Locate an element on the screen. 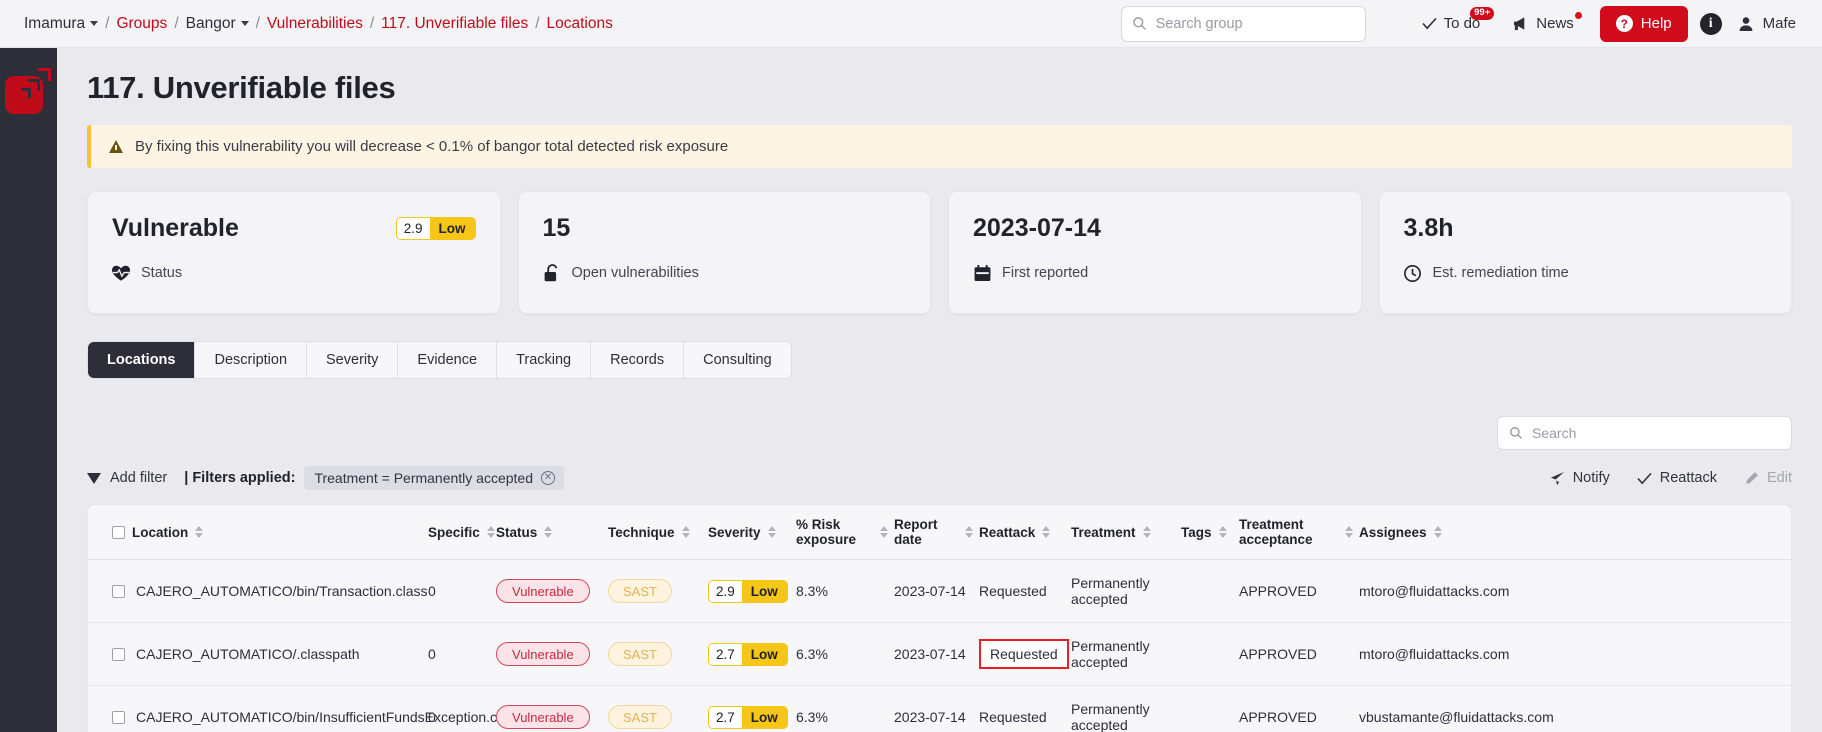 This screenshot has height=732, width=1822. tab-label: Records is located at coordinates (637, 360).